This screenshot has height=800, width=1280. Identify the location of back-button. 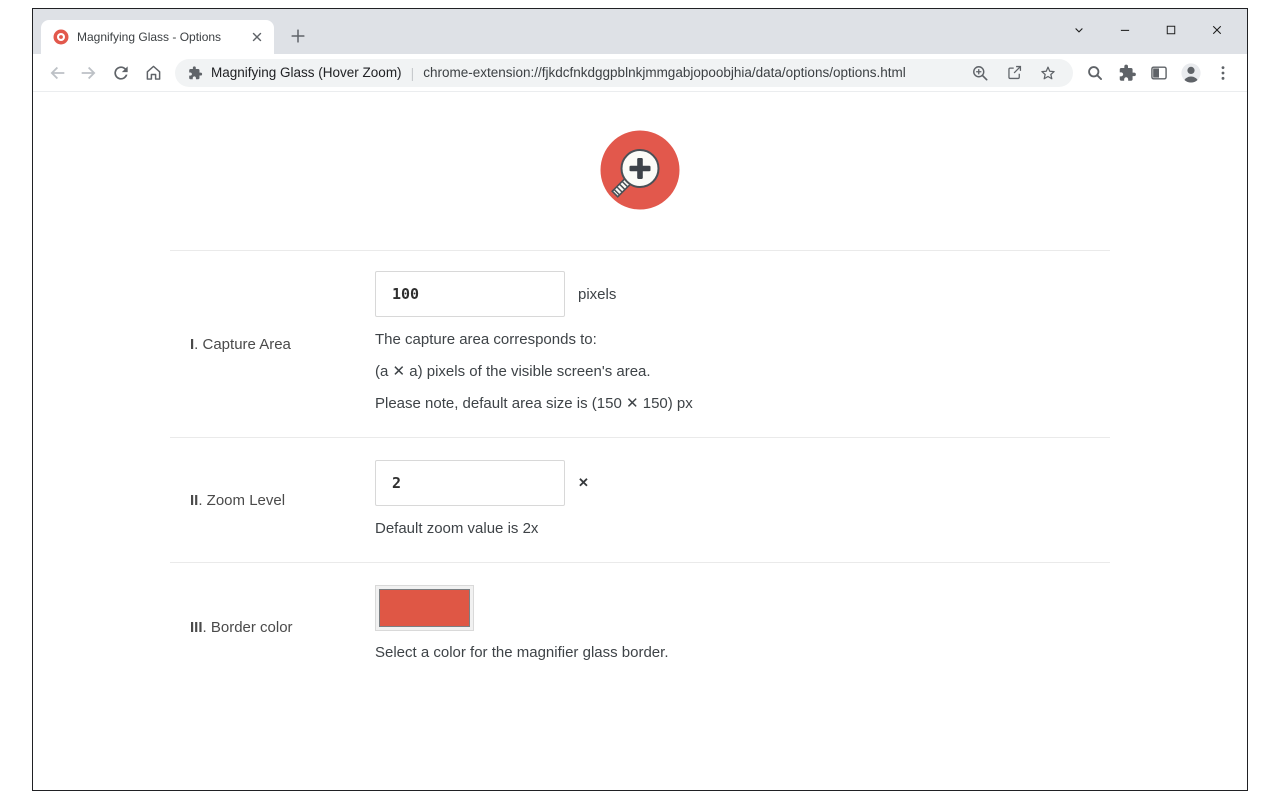
(57, 73).